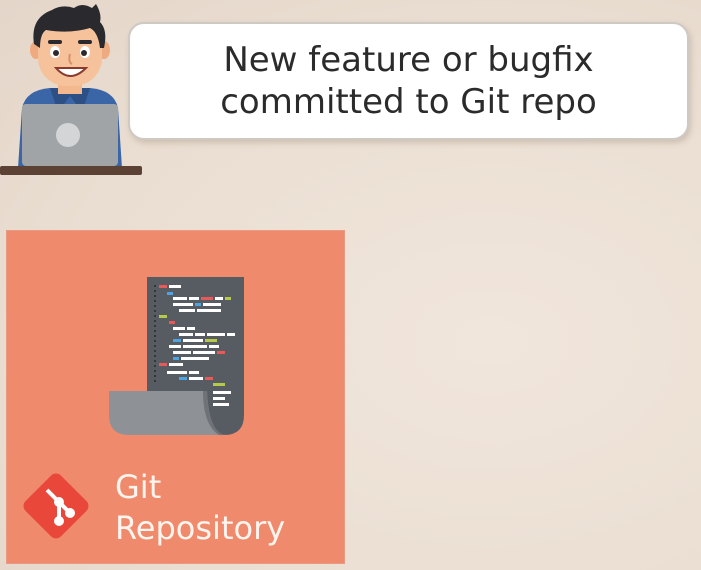 This screenshot has height=570, width=701. What do you see at coordinates (72, 90) in the screenshot?
I see `developer-with-laptop-icon` at bounding box center [72, 90].